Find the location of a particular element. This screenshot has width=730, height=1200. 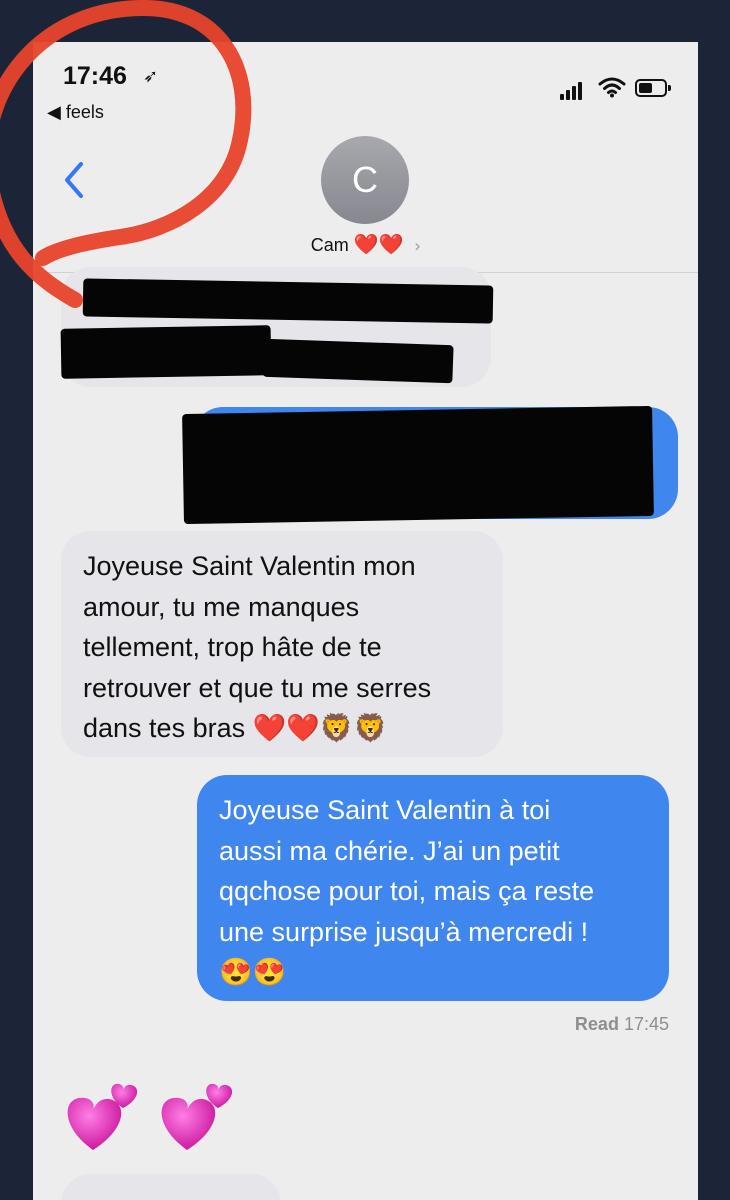

message-line: dans tes bras ❤️❤️🦁🦁 is located at coordinates (235, 728).